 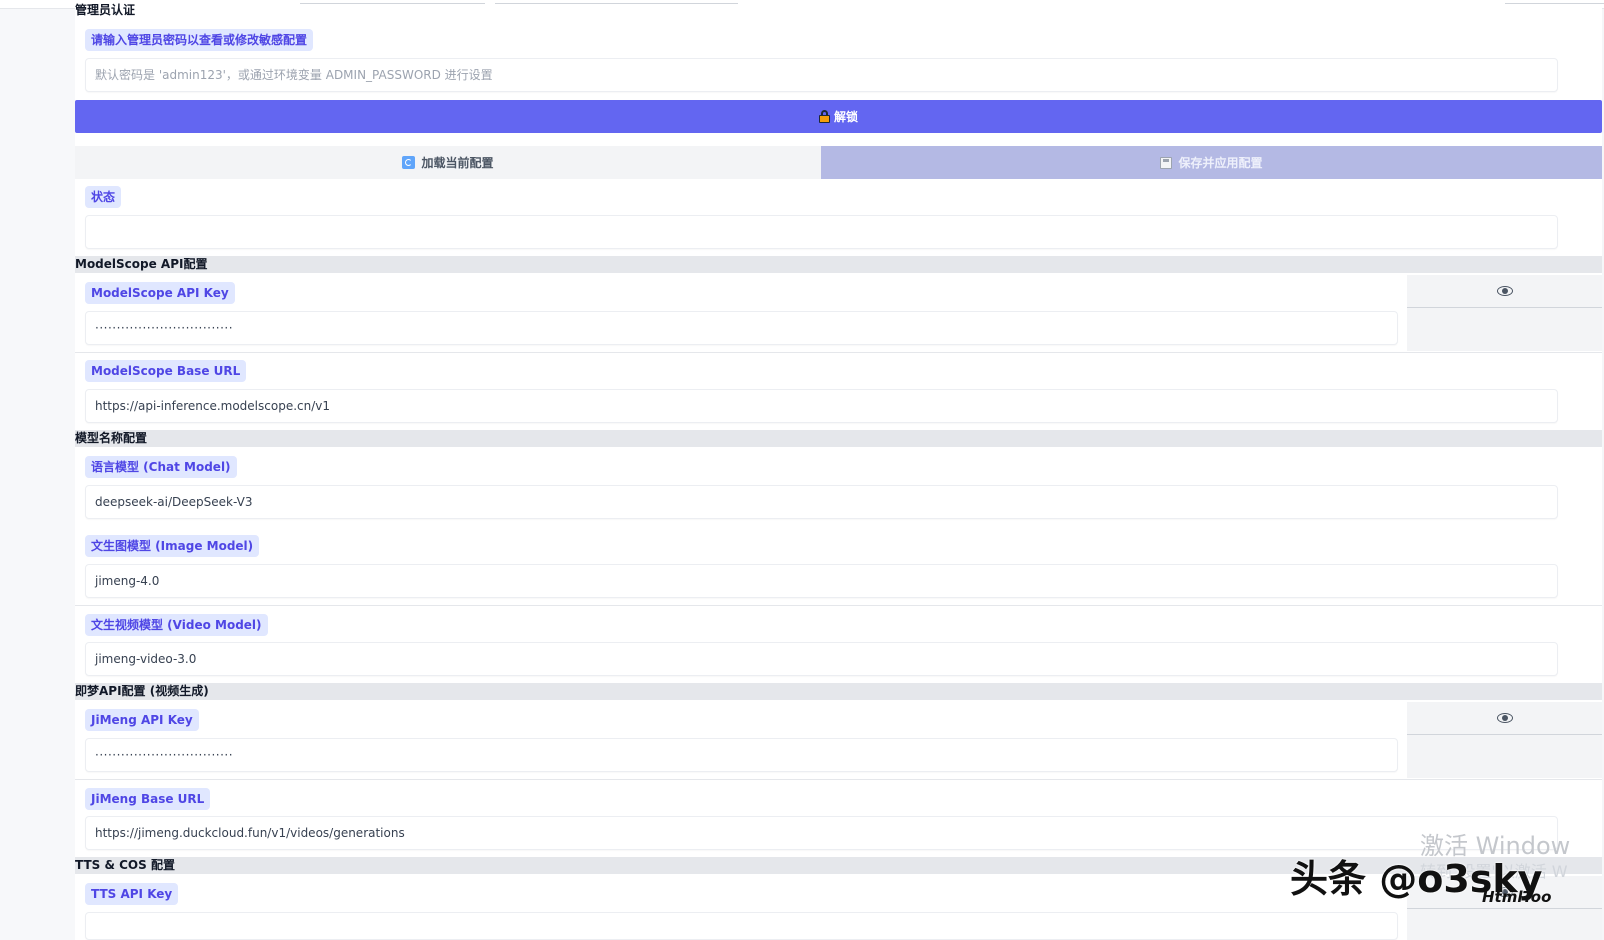 I want to click on unlock-button: 解锁, so click(x=838, y=116).